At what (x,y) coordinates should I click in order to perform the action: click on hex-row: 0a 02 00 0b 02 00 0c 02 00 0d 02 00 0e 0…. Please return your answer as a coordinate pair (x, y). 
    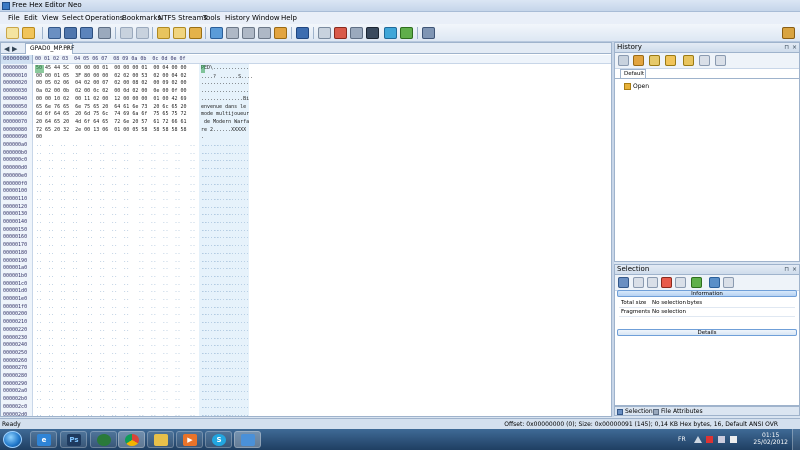
    Looking at the image, I should click on (111, 91).